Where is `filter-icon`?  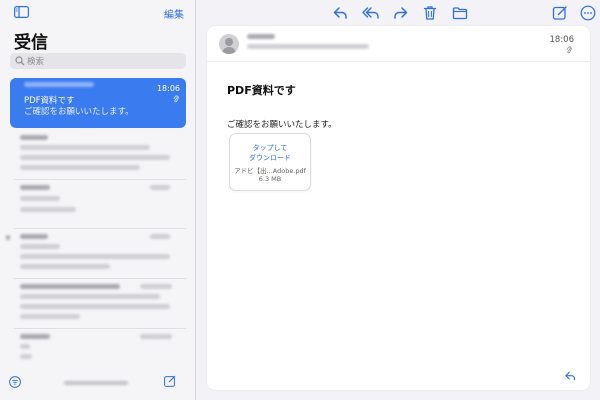 filter-icon is located at coordinates (15, 382).